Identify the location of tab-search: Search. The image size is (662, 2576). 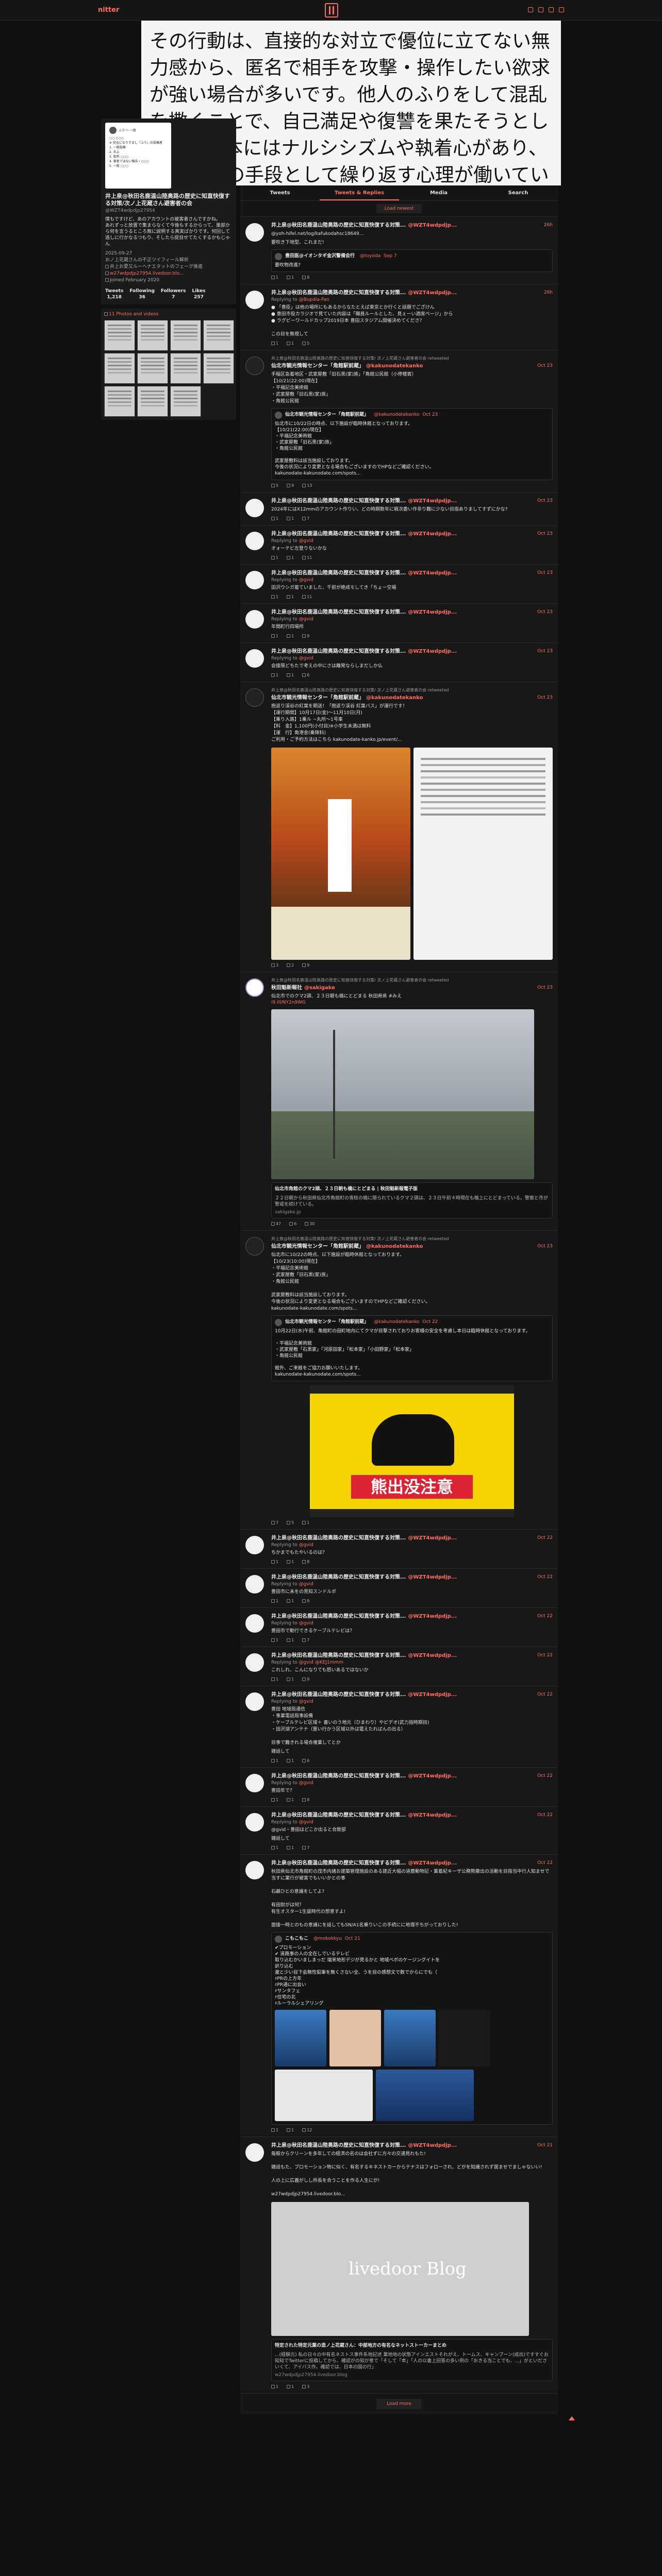
(518, 193).